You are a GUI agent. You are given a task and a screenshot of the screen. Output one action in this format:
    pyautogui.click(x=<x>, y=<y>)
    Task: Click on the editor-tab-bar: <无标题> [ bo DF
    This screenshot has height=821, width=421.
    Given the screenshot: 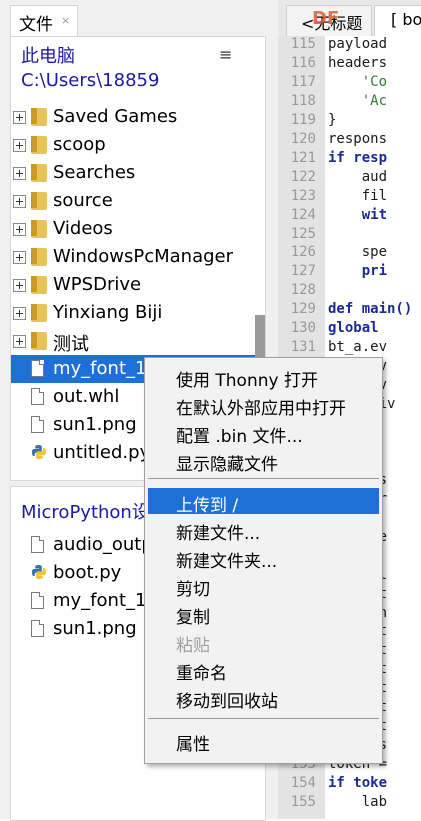 What is the action you would take?
    pyautogui.click(x=349, y=26)
    